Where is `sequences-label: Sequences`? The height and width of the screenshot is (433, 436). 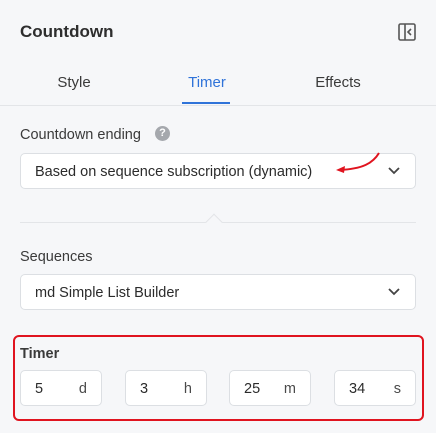 sequences-label: Sequences is located at coordinates (56, 257).